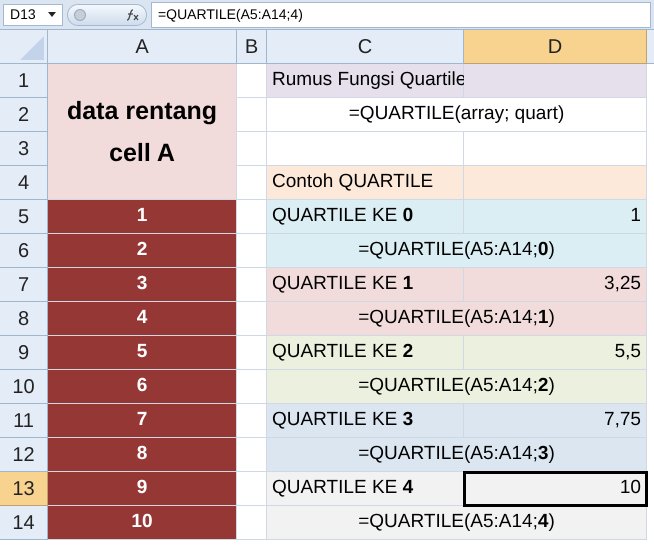 The height and width of the screenshot is (547, 654). What do you see at coordinates (142, 319) in the screenshot?
I see `data-cell: 4` at bounding box center [142, 319].